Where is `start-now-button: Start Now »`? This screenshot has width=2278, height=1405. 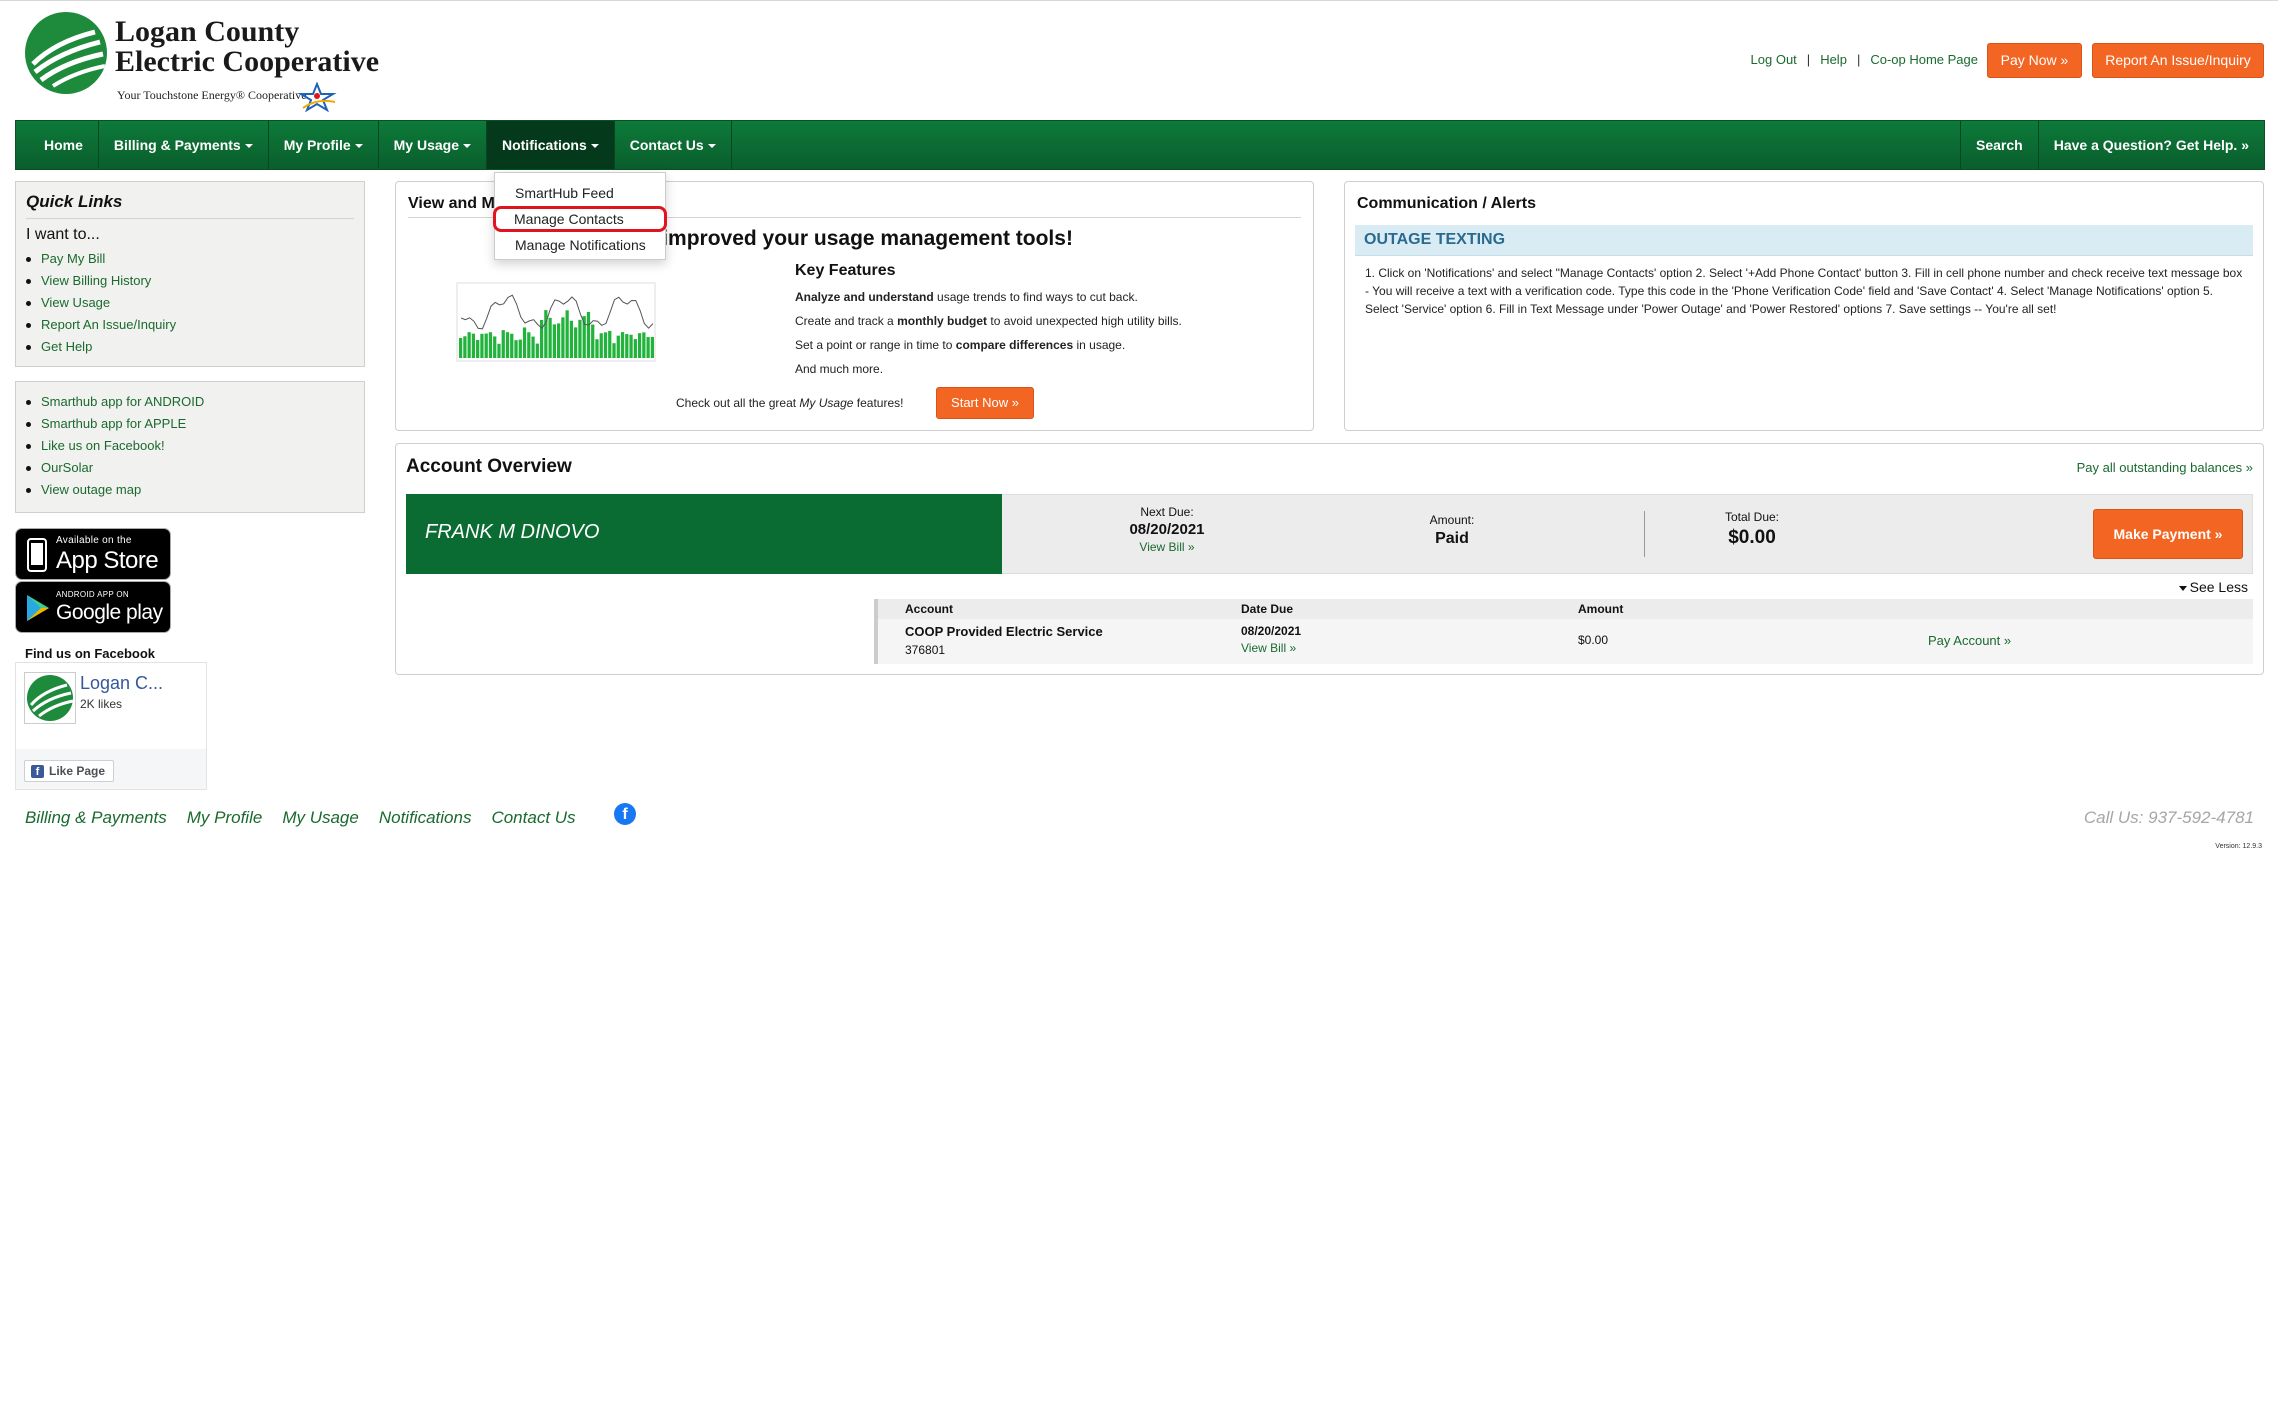 start-now-button: Start Now » is located at coordinates (985, 403).